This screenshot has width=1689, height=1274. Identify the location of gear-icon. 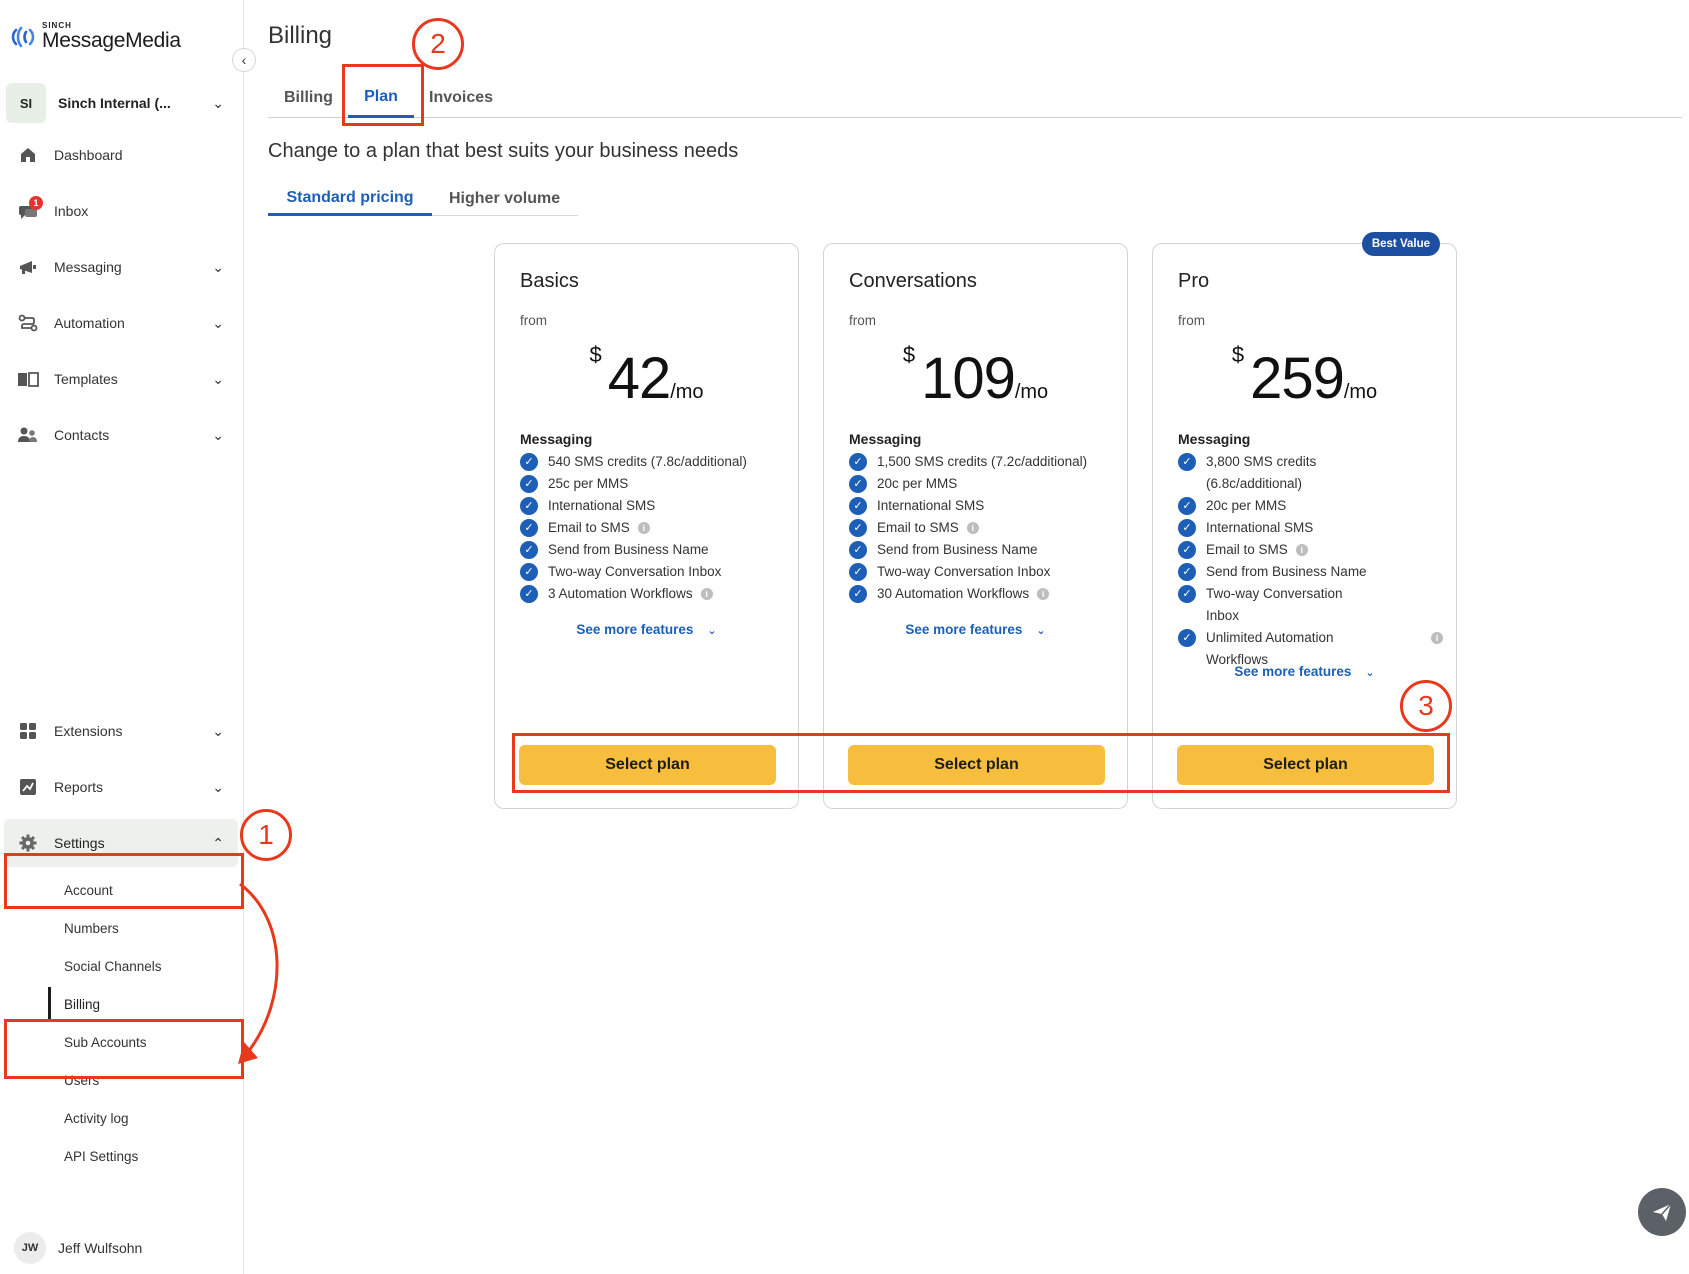
(28, 843).